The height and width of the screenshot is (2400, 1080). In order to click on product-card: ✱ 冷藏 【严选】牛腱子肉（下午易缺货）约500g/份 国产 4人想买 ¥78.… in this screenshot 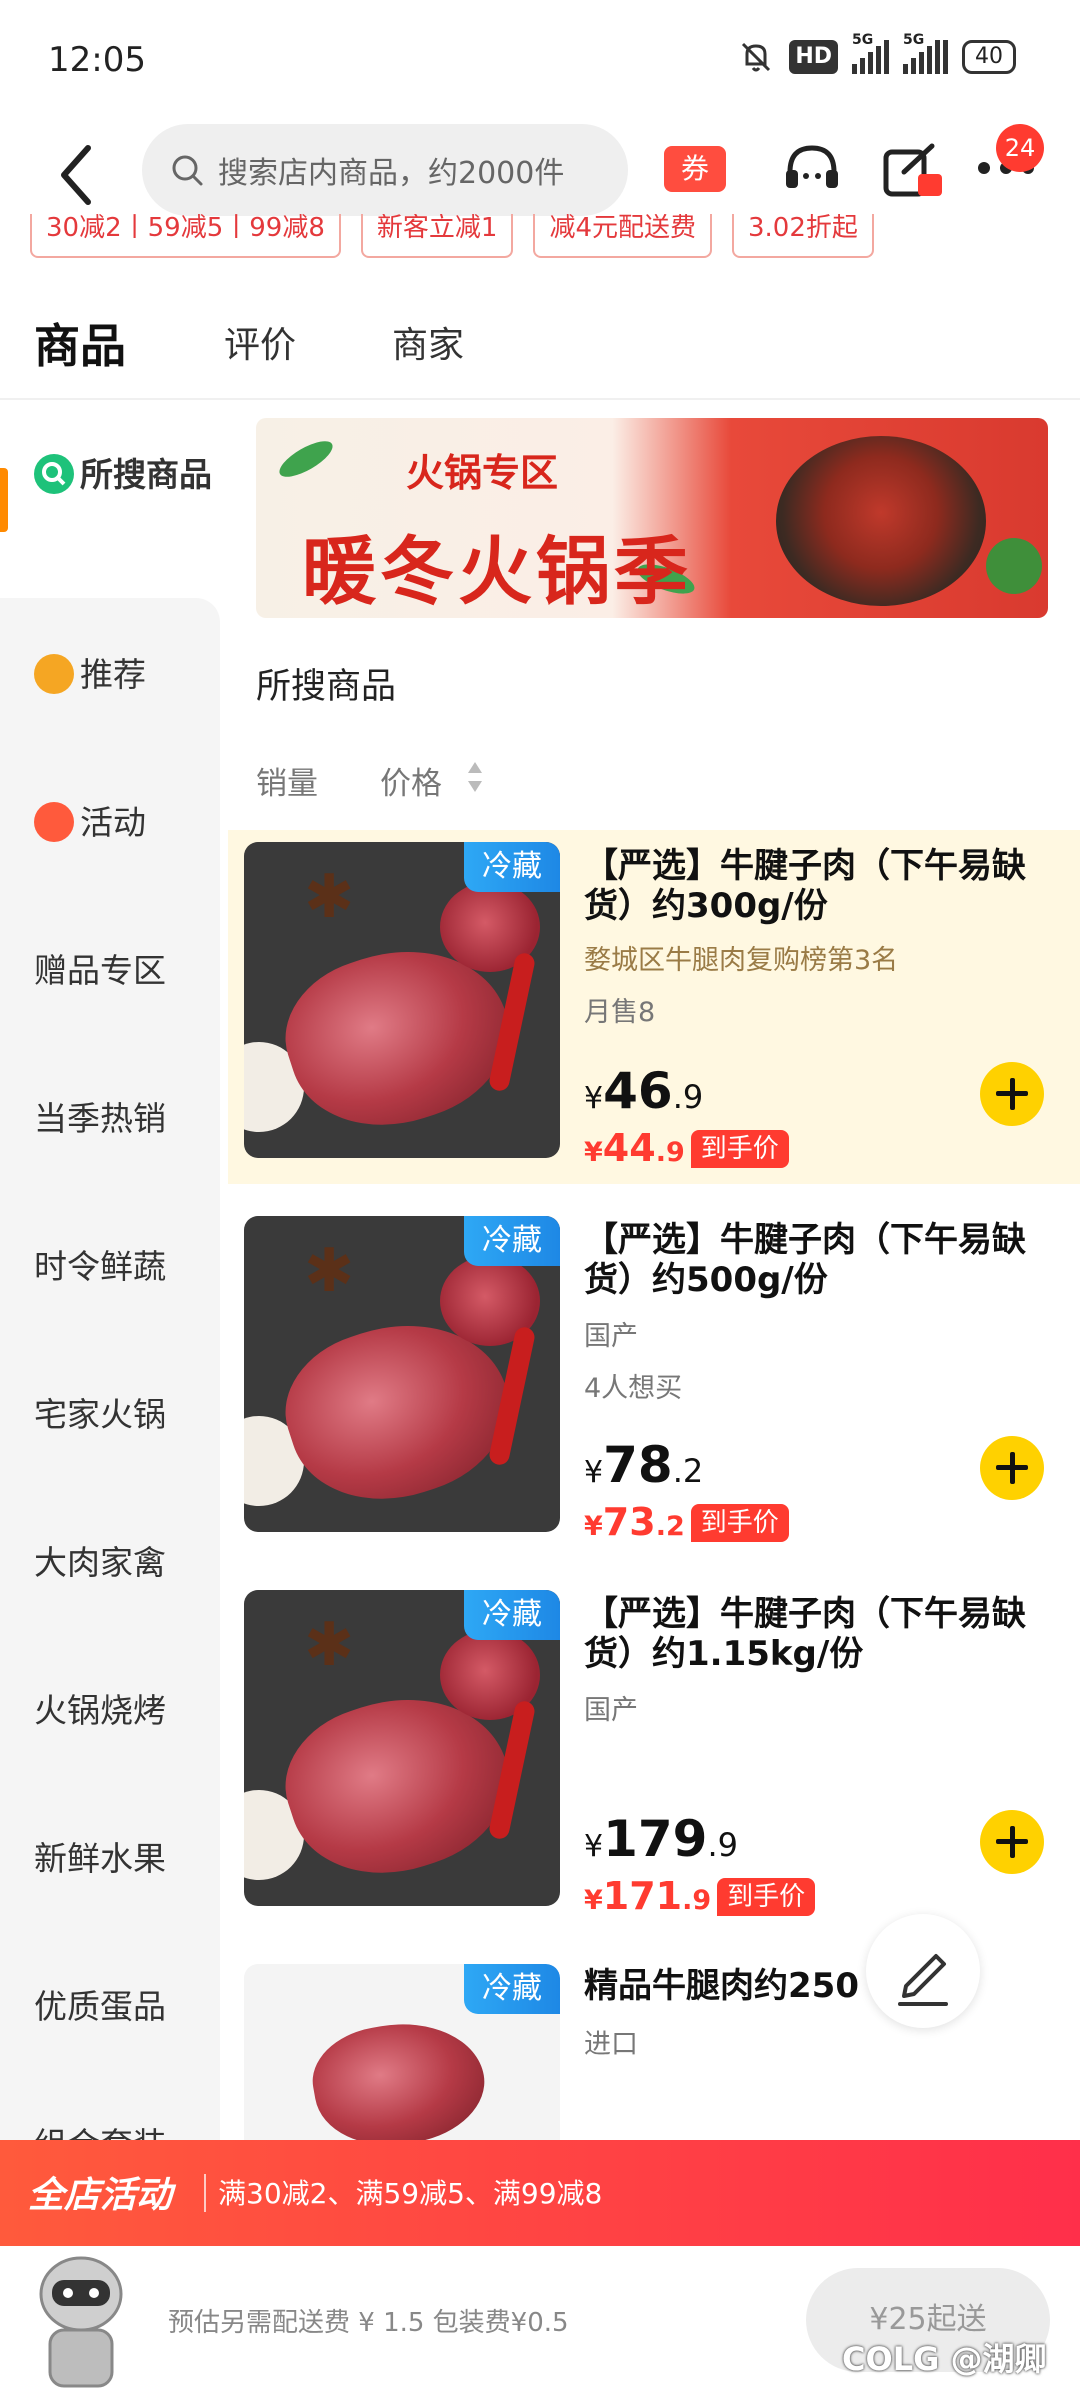, I will do `click(654, 1384)`.